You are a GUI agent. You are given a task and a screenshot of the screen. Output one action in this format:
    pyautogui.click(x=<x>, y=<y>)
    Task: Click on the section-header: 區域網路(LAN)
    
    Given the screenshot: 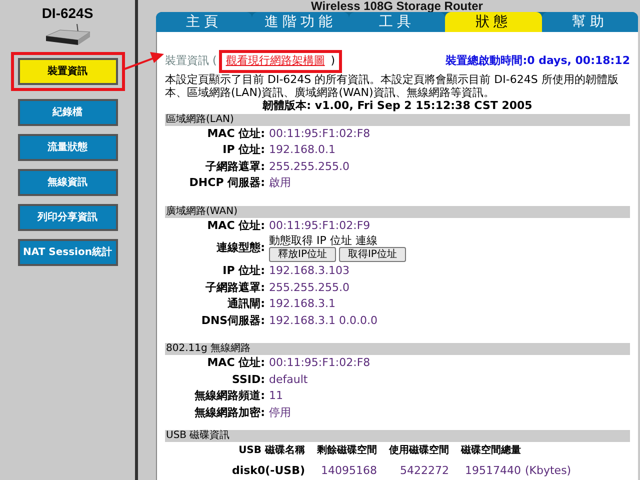 What is the action you would take?
    pyautogui.click(x=397, y=120)
    